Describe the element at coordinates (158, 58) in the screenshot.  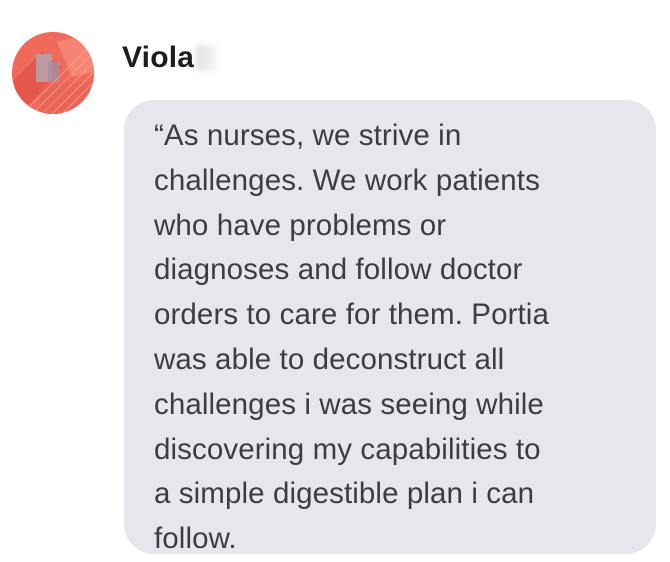
I see `author-name: Viola` at that location.